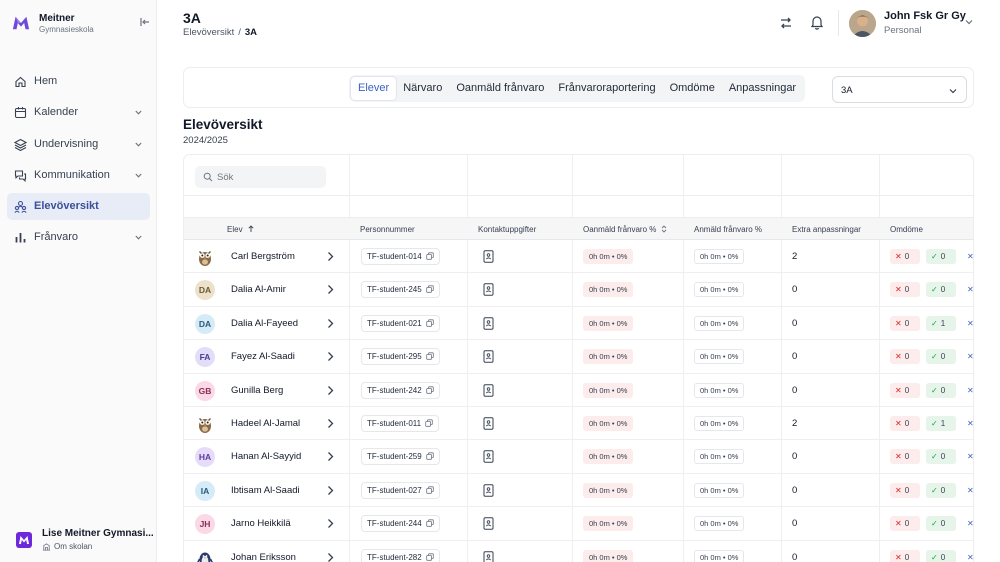 Image resolution: width=1000 pixels, height=562 pixels. I want to click on about-school-link: Om skolan, so click(73, 546).